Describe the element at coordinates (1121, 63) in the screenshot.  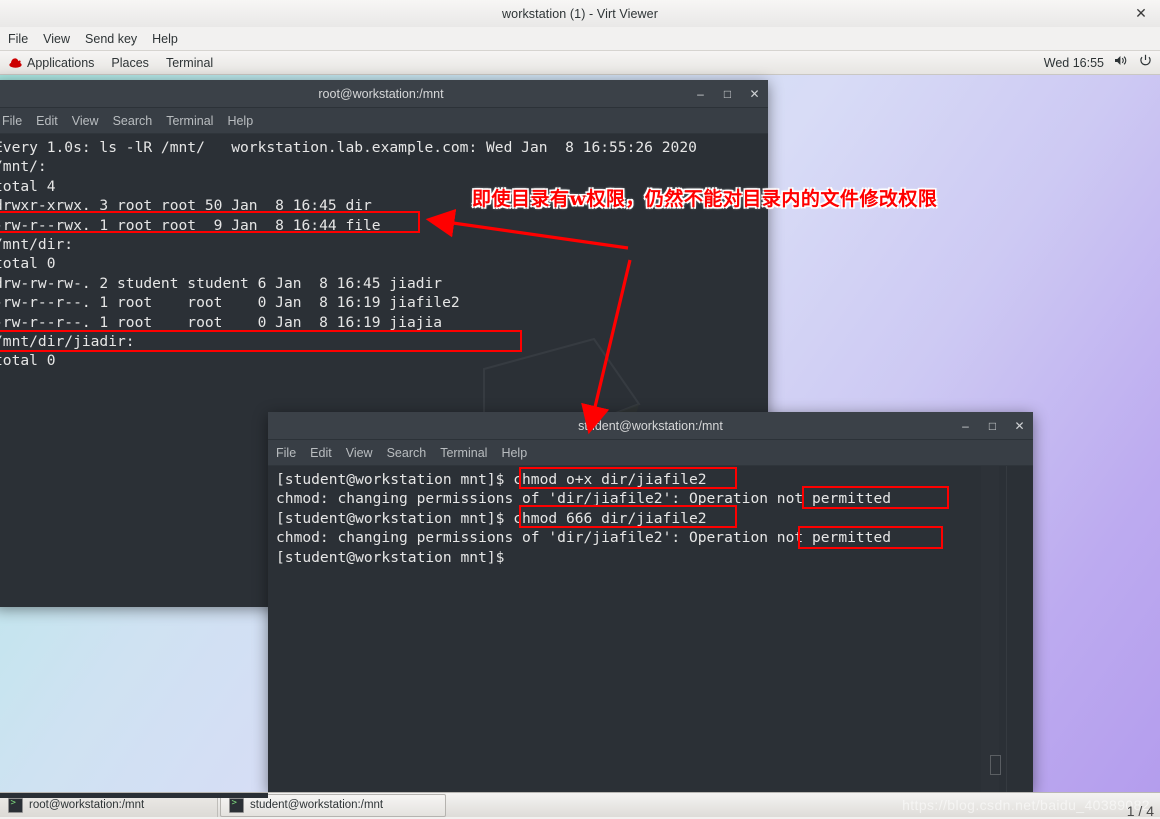
I see `volume-icon` at that location.